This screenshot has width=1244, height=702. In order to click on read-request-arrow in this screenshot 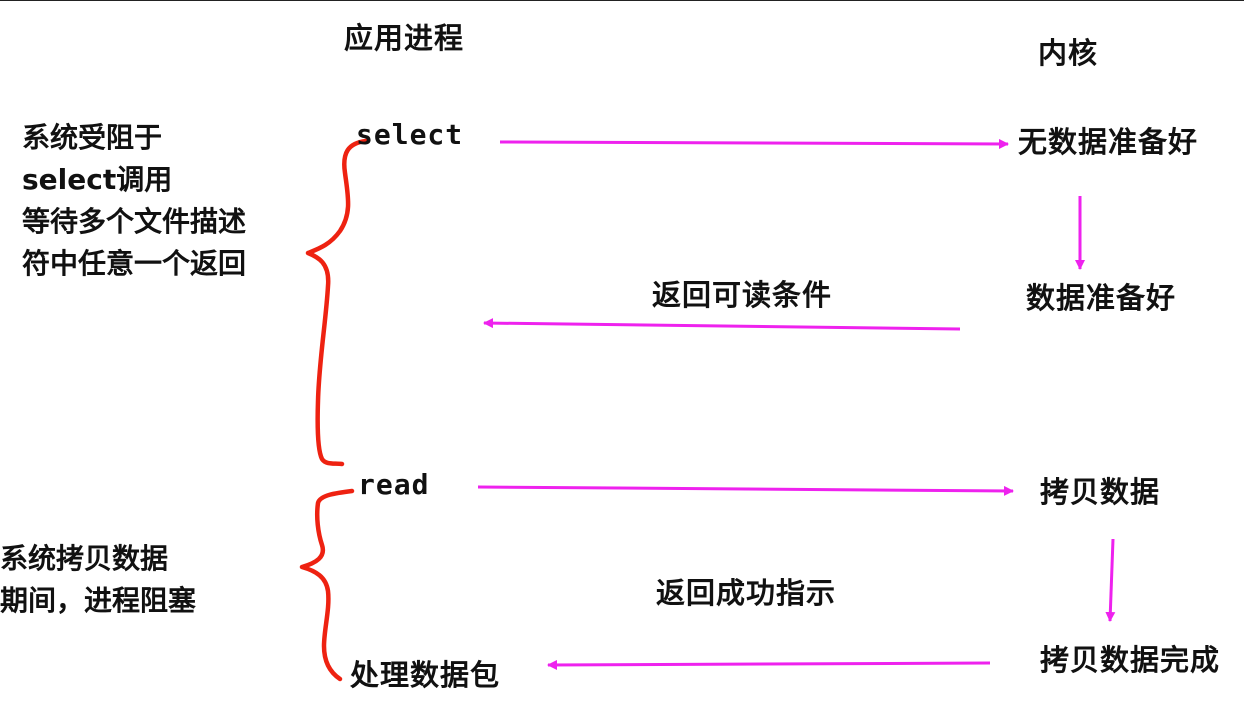, I will do `click(745, 490)`.